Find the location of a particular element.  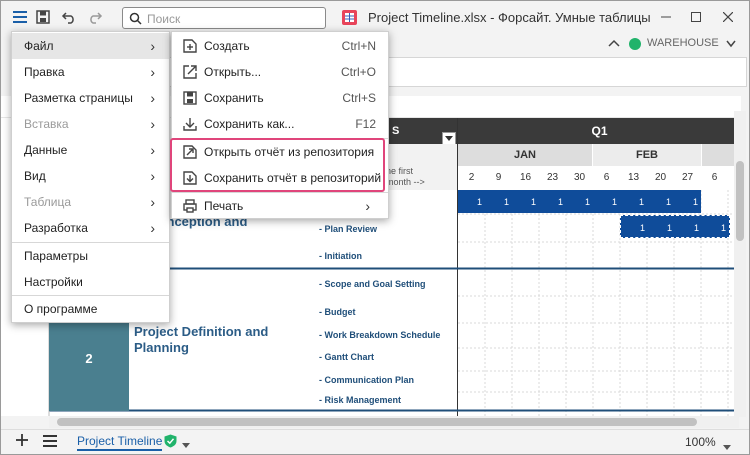

menu-item-create: Создать Ctrl+N is located at coordinates (280, 46).